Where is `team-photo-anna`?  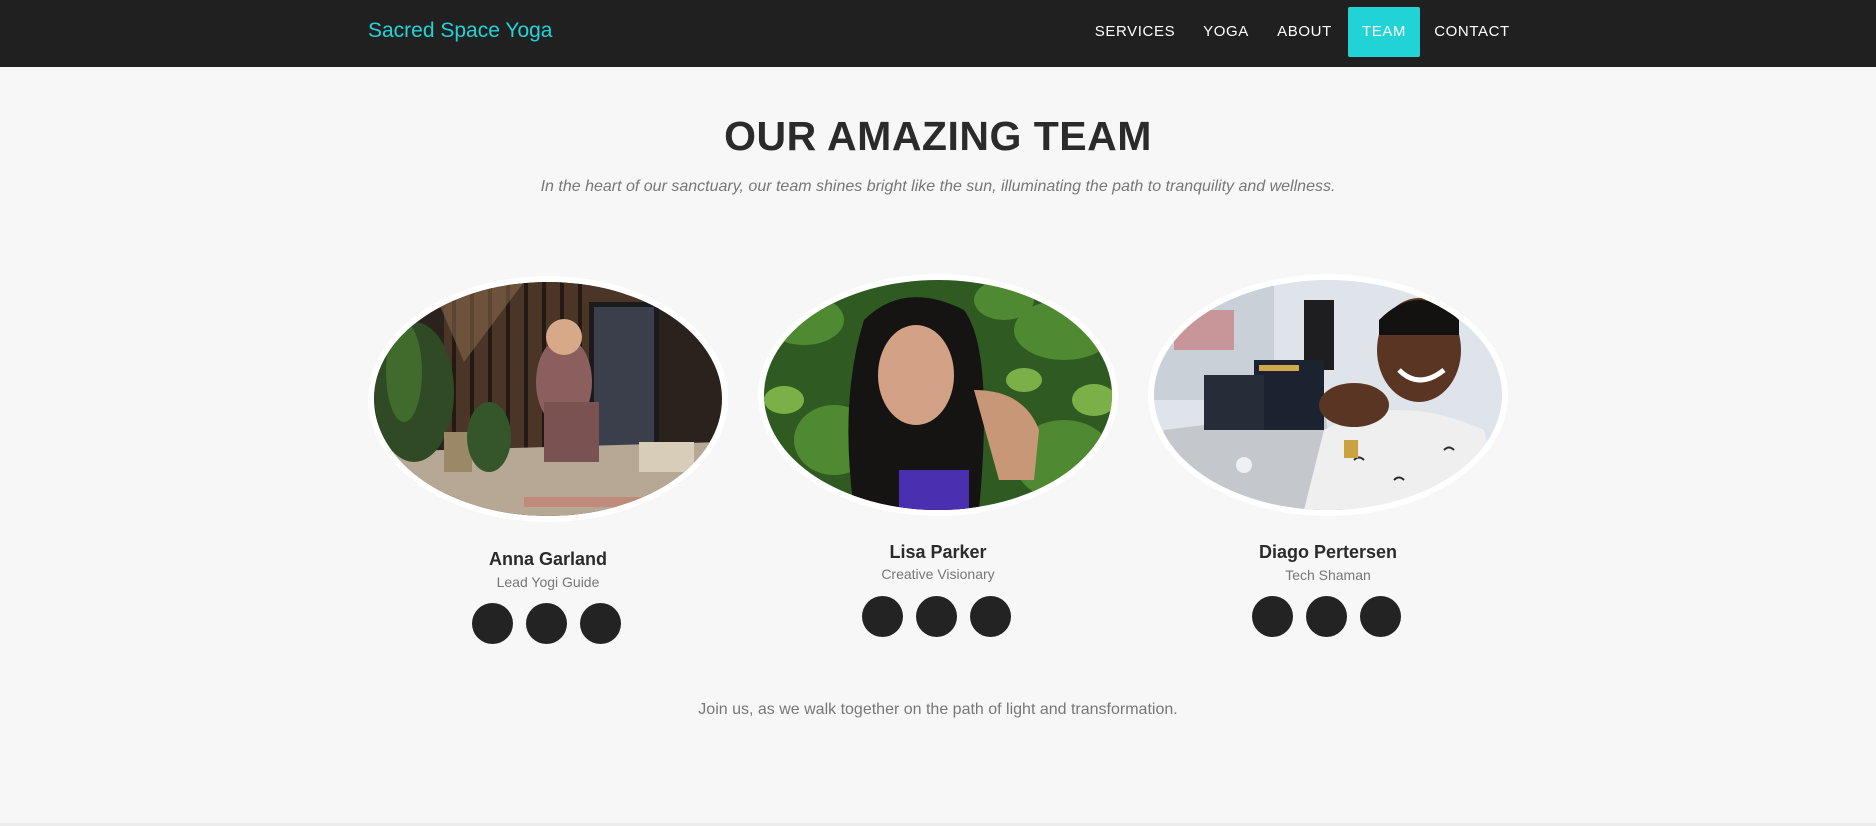 team-photo-anna is located at coordinates (548, 399).